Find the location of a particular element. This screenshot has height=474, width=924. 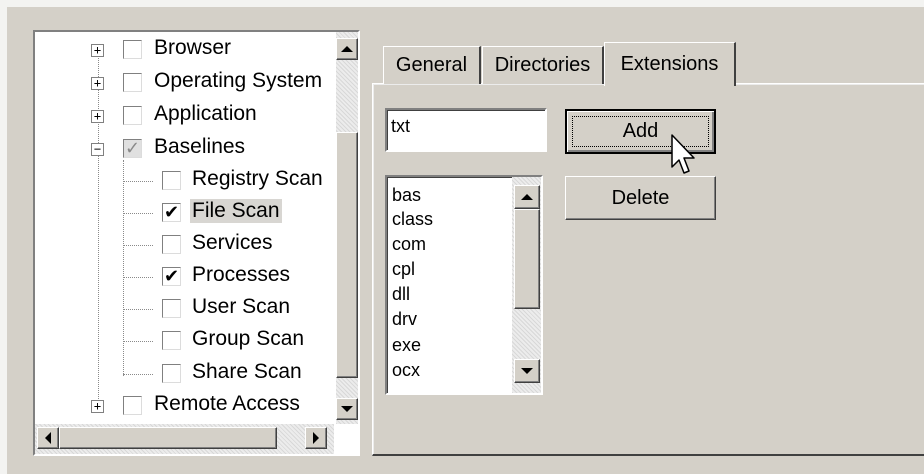

checkbox-registry-scan is located at coordinates (171, 180).